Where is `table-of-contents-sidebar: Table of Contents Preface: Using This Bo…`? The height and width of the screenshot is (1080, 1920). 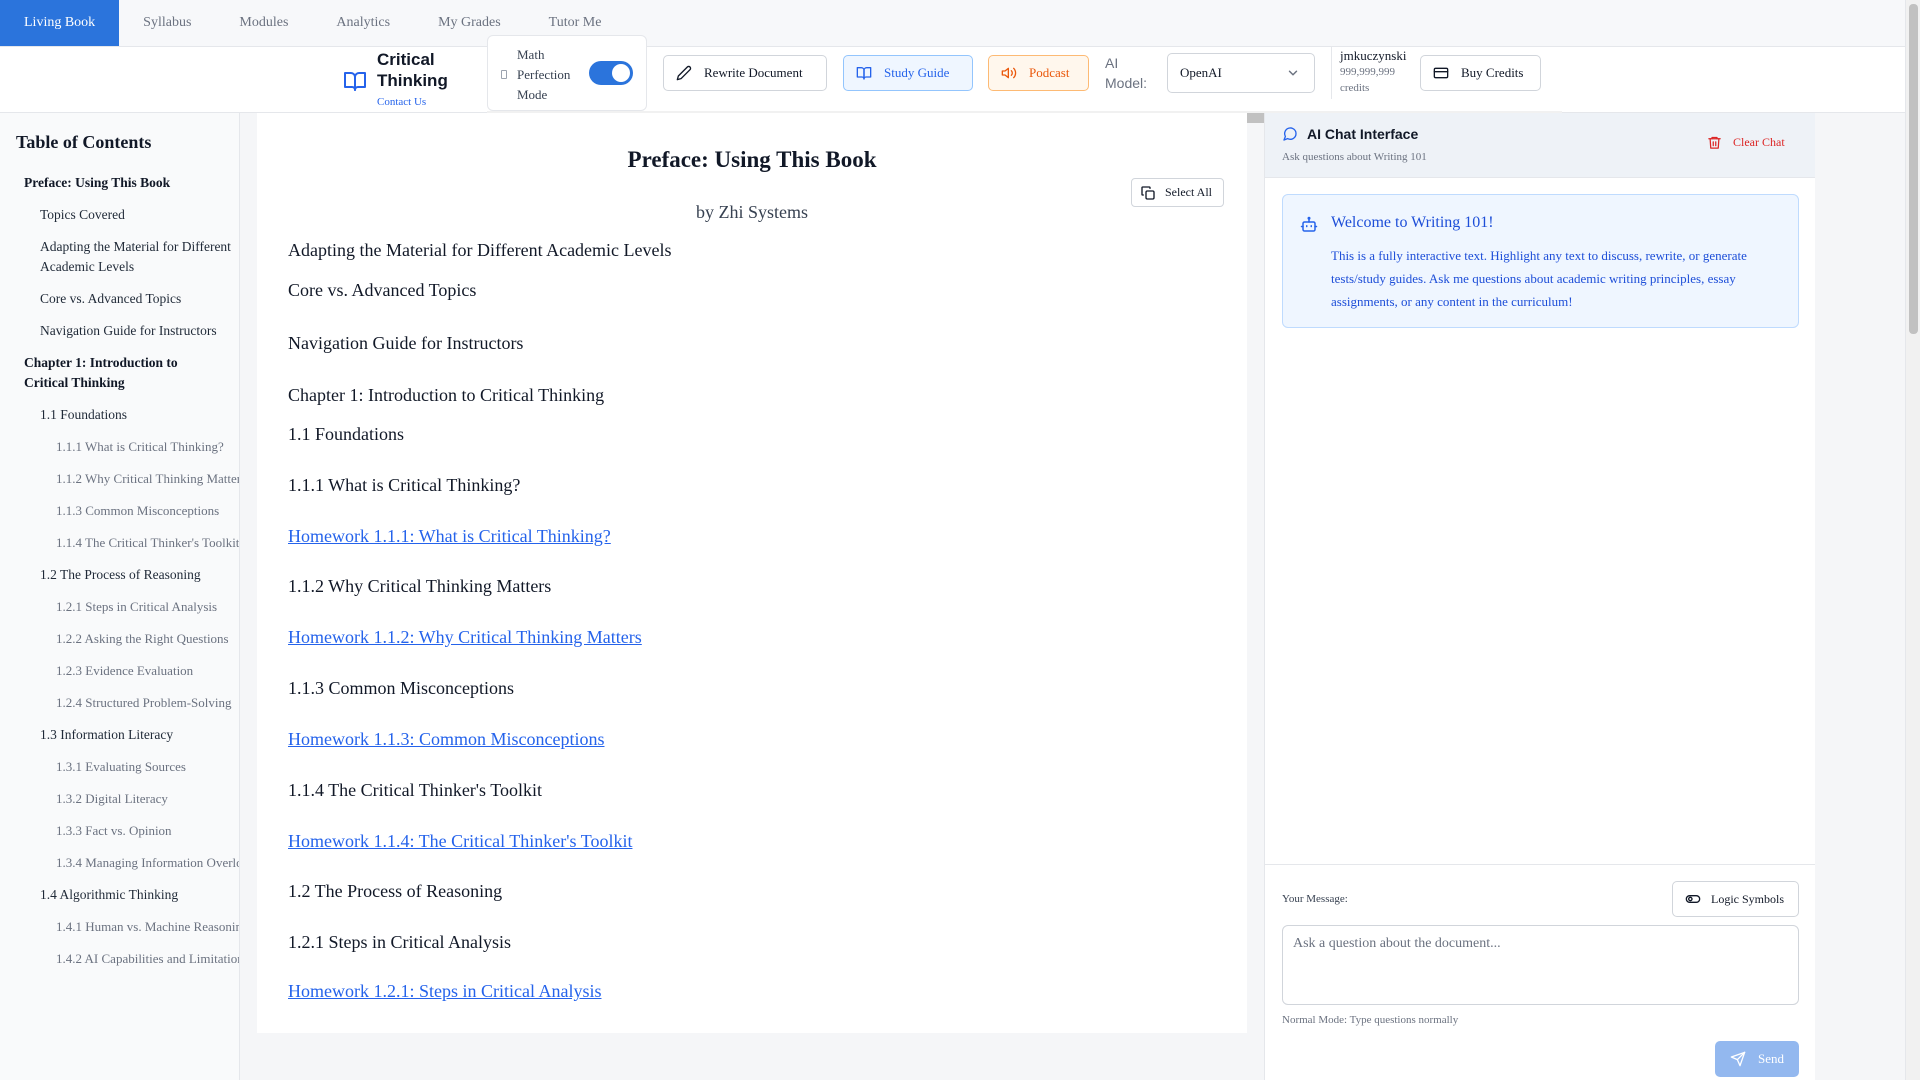
table-of-contents-sidebar: Table of Contents Preface: Using This Bo… is located at coordinates (120, 596).